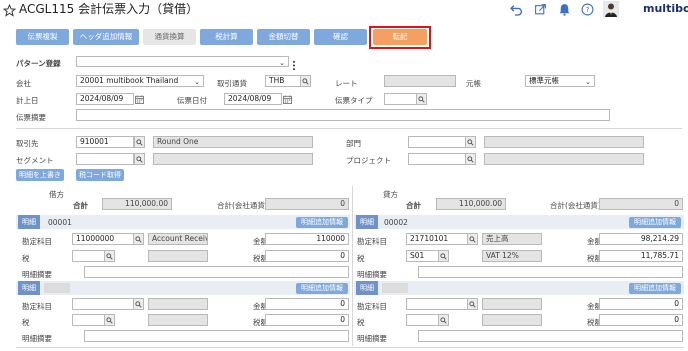 The height and width of the screenshot is (351, 688). I want to click on tax-name-field: VAT 12%, so click(512, 256).